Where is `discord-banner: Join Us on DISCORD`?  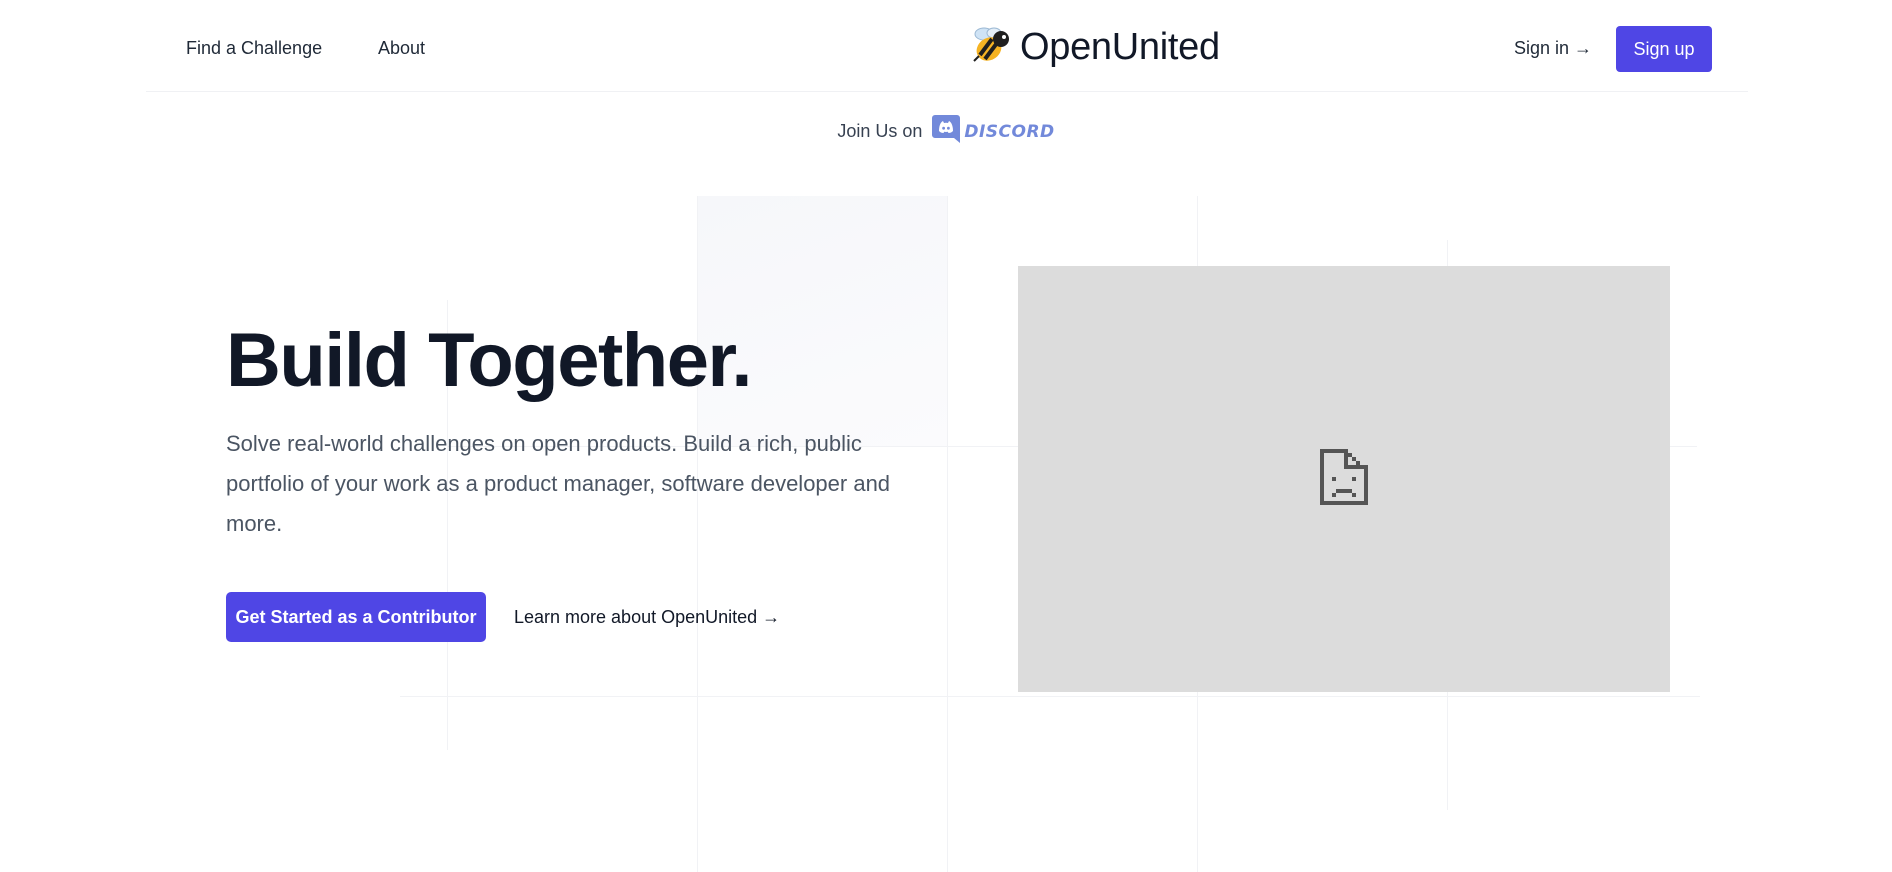
discord-banner: Join Us on DISCORD is located at coordinates (946, 131).